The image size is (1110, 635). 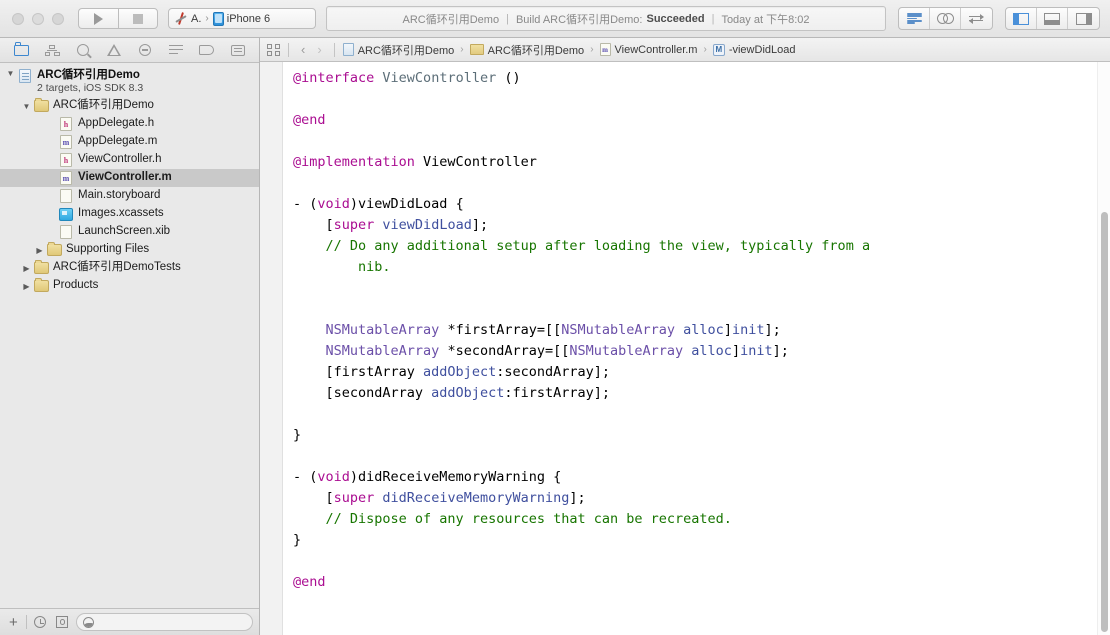 I want to click on breadcrumb-item-file: m ViewController.m, so click(x=648, y=49).